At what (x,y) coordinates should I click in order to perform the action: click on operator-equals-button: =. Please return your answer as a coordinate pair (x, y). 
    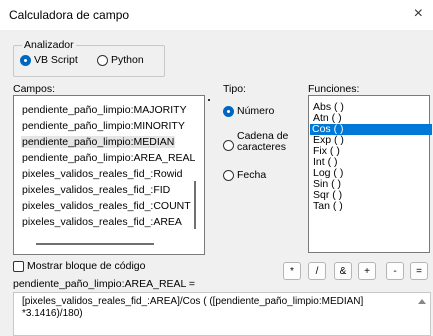
    Looking at the image, I should click on (419, 271).